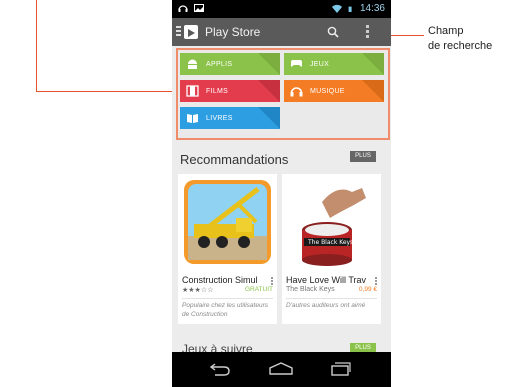 The image size is (512, 387). What do you see at coordinates (310, 289) in the screenshot?
I see `artist-name: The Black Keys` at bounding box center [310, 289].